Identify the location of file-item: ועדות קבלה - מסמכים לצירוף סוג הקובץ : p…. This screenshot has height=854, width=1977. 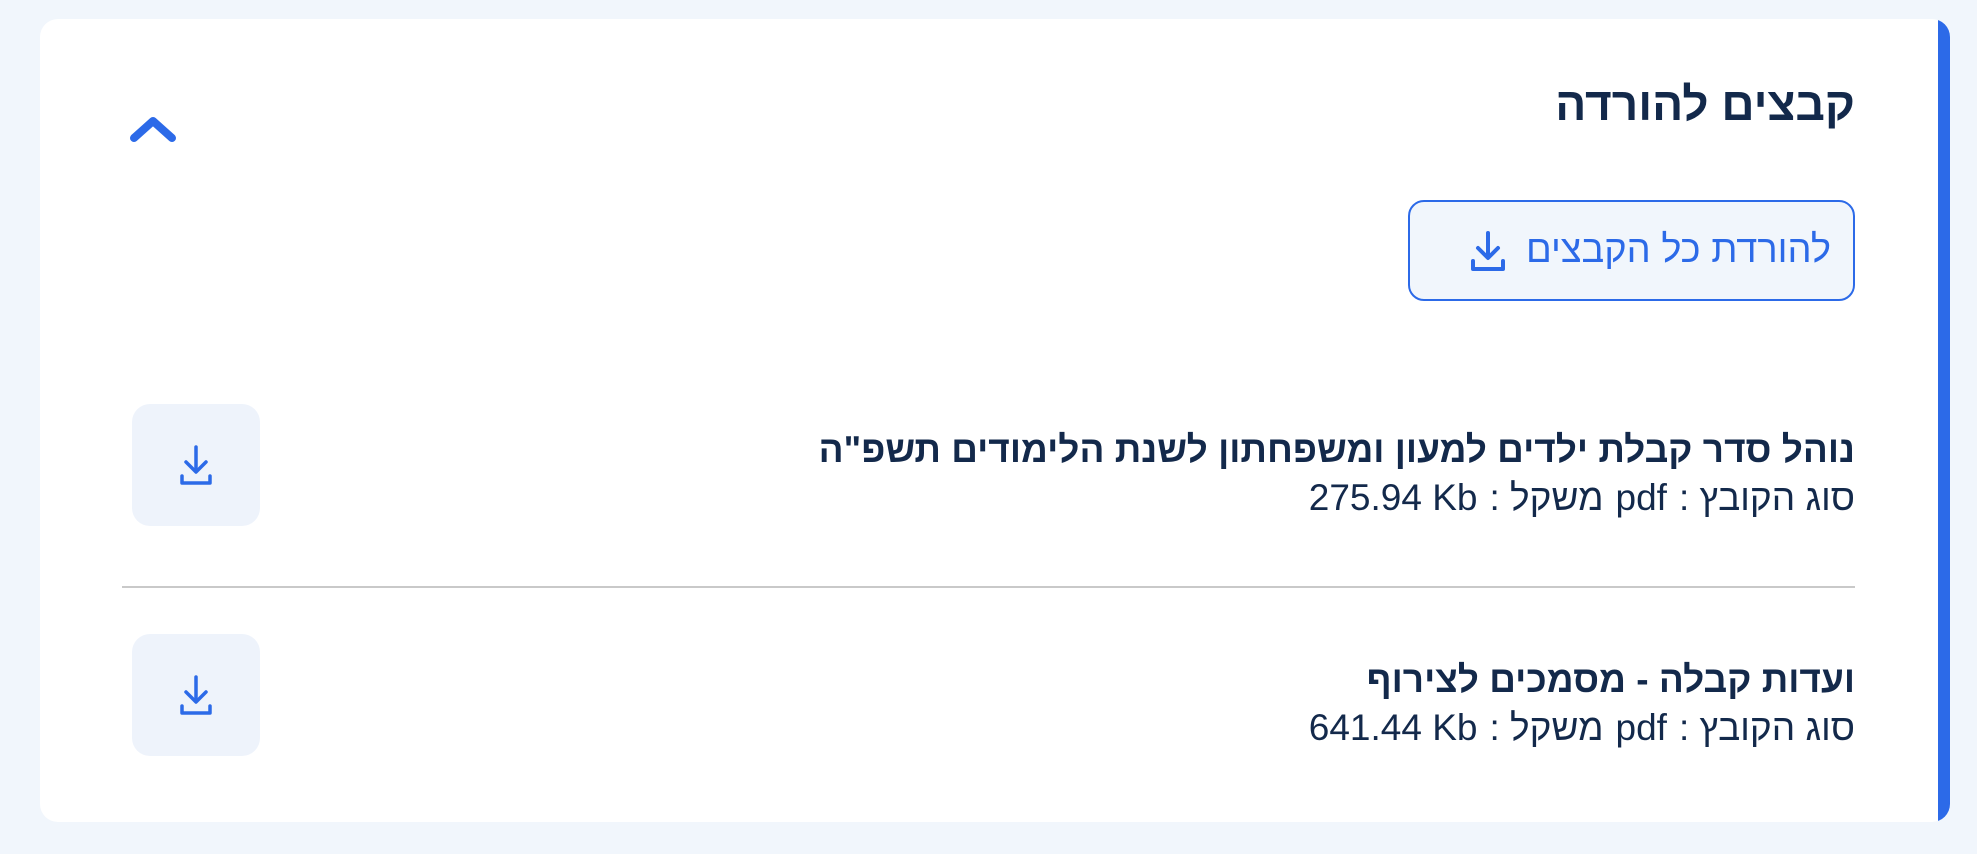
(993, 695).